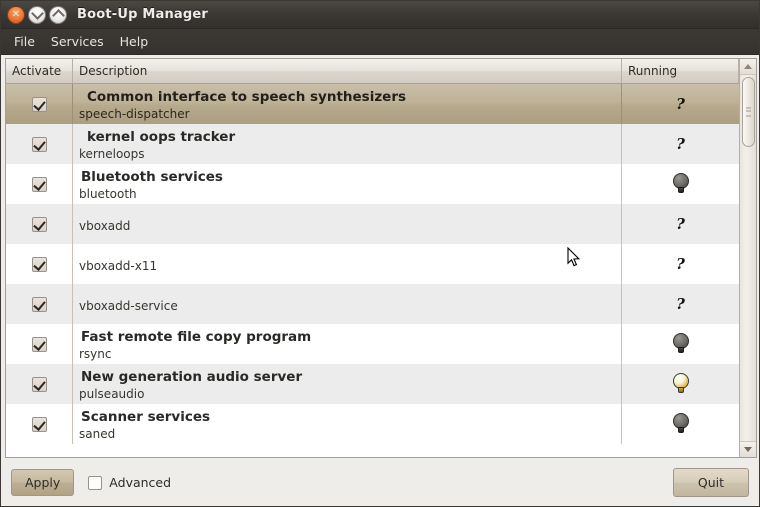 This screenshot has width=760, height=507. I want to click on column-header-description: Description, so click(347, 71).